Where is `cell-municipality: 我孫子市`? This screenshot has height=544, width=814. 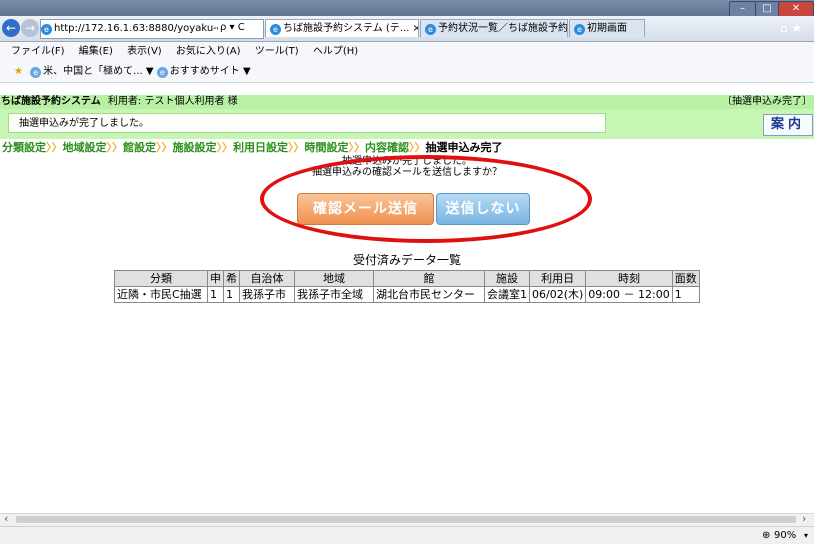
cell-municipality: 我孫子市 is located at coordinates (267, 294).